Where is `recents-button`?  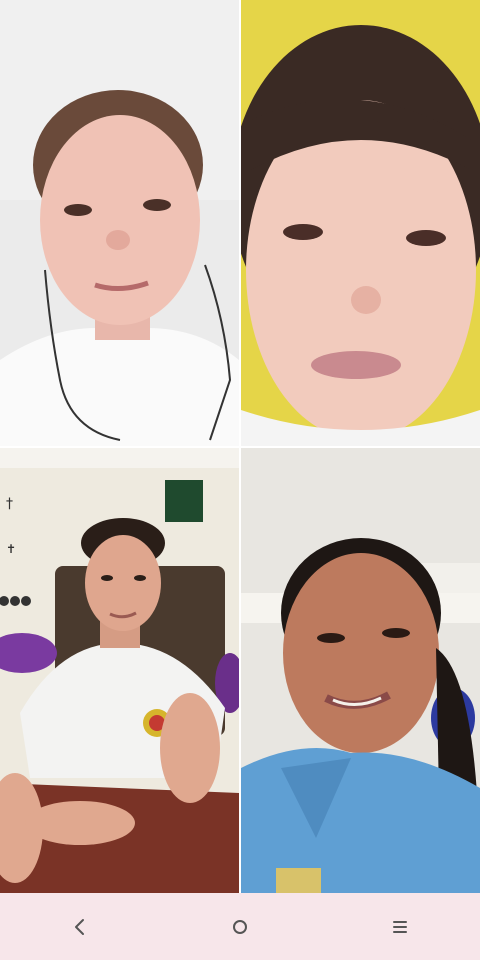 recents-button is located at coordinates (400, 927).